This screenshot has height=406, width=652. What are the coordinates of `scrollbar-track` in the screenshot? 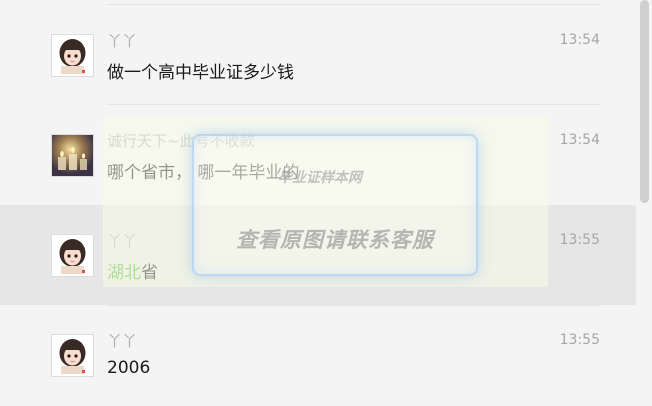 It's located at (644, 200).